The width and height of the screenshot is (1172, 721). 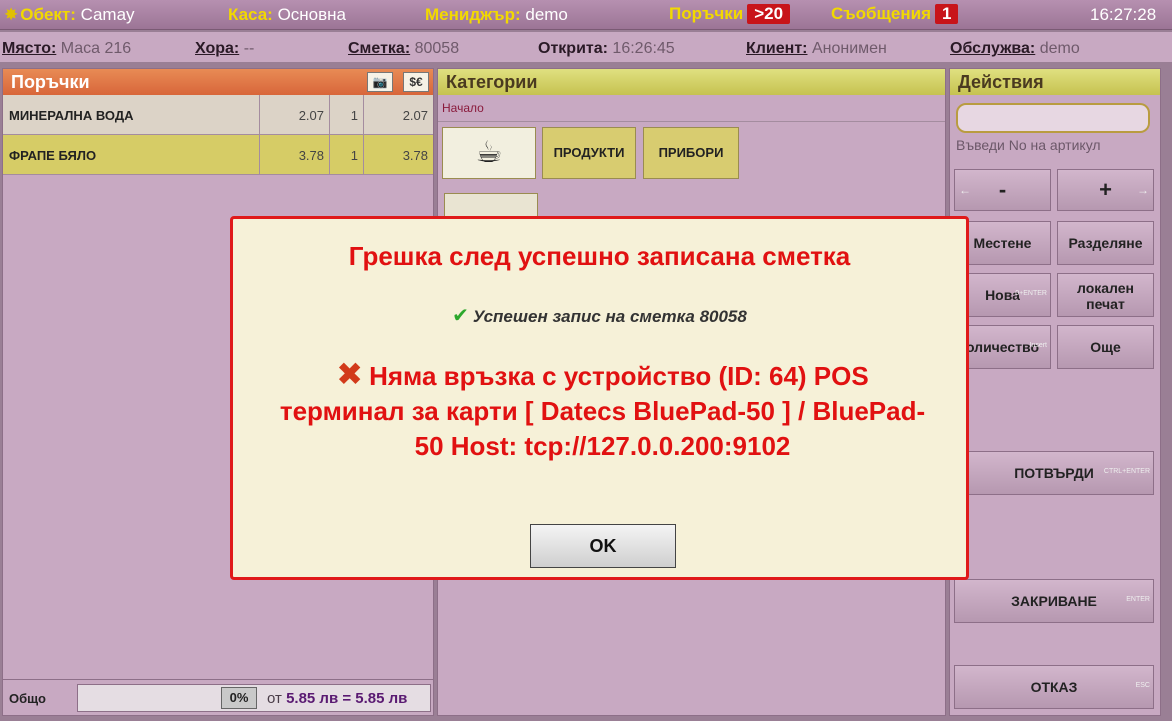 What do you see at coordinates (589, 153) in the screenshot?
I see `products-category-button: ПРОДУКТИ` at bounding box center [589, 153].